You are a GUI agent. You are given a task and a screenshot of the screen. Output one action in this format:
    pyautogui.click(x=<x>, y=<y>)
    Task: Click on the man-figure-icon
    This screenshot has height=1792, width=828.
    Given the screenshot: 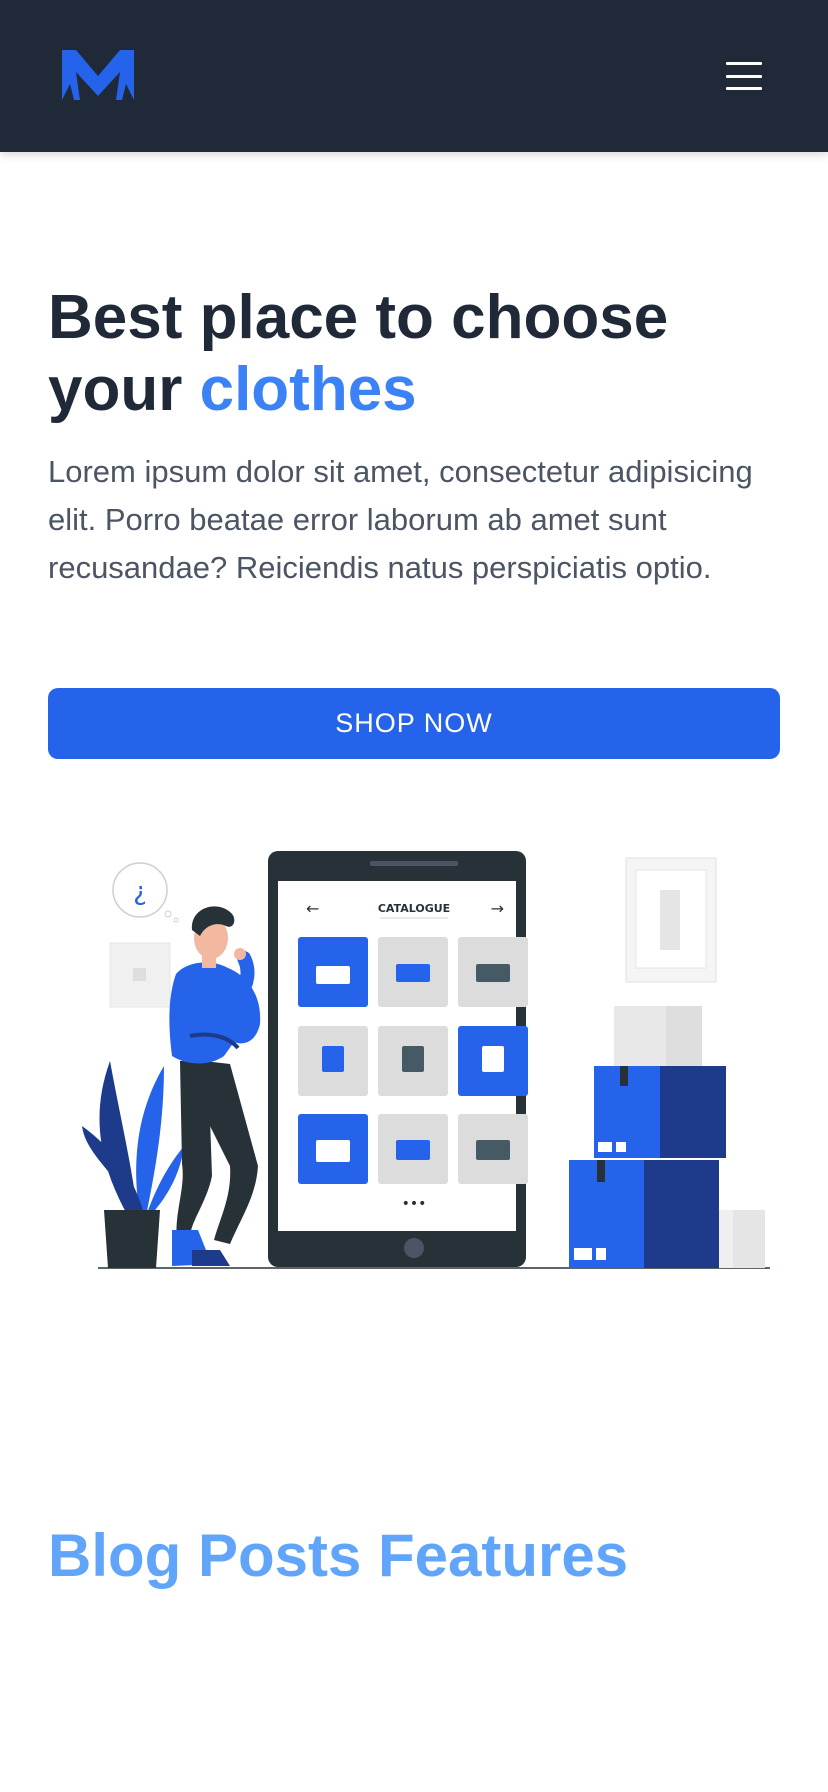 What is the action you would take?
    pyautogui.click(x=215, y=1086)
    